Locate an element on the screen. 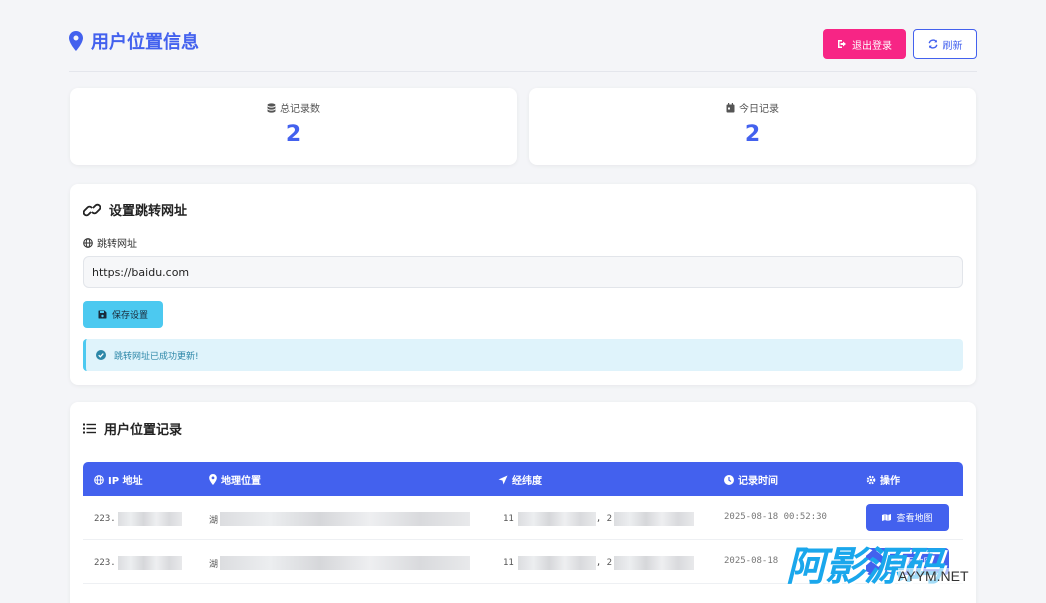  stat-card-today: 今日记录 2 is located at coordinates (752, 126).